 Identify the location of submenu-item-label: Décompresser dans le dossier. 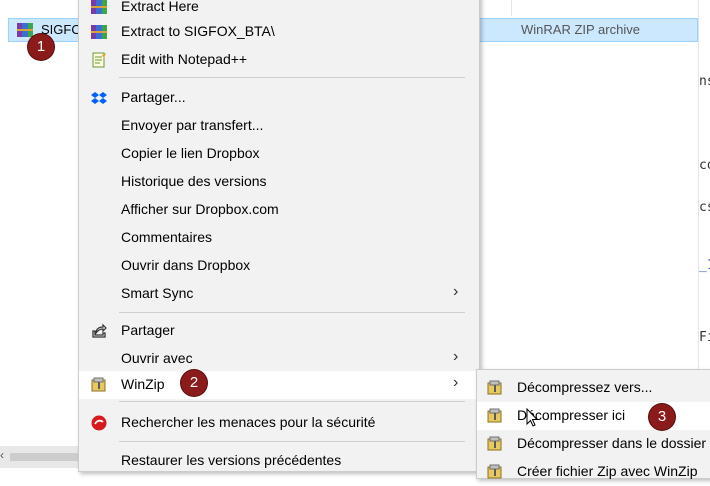
(612, 443).